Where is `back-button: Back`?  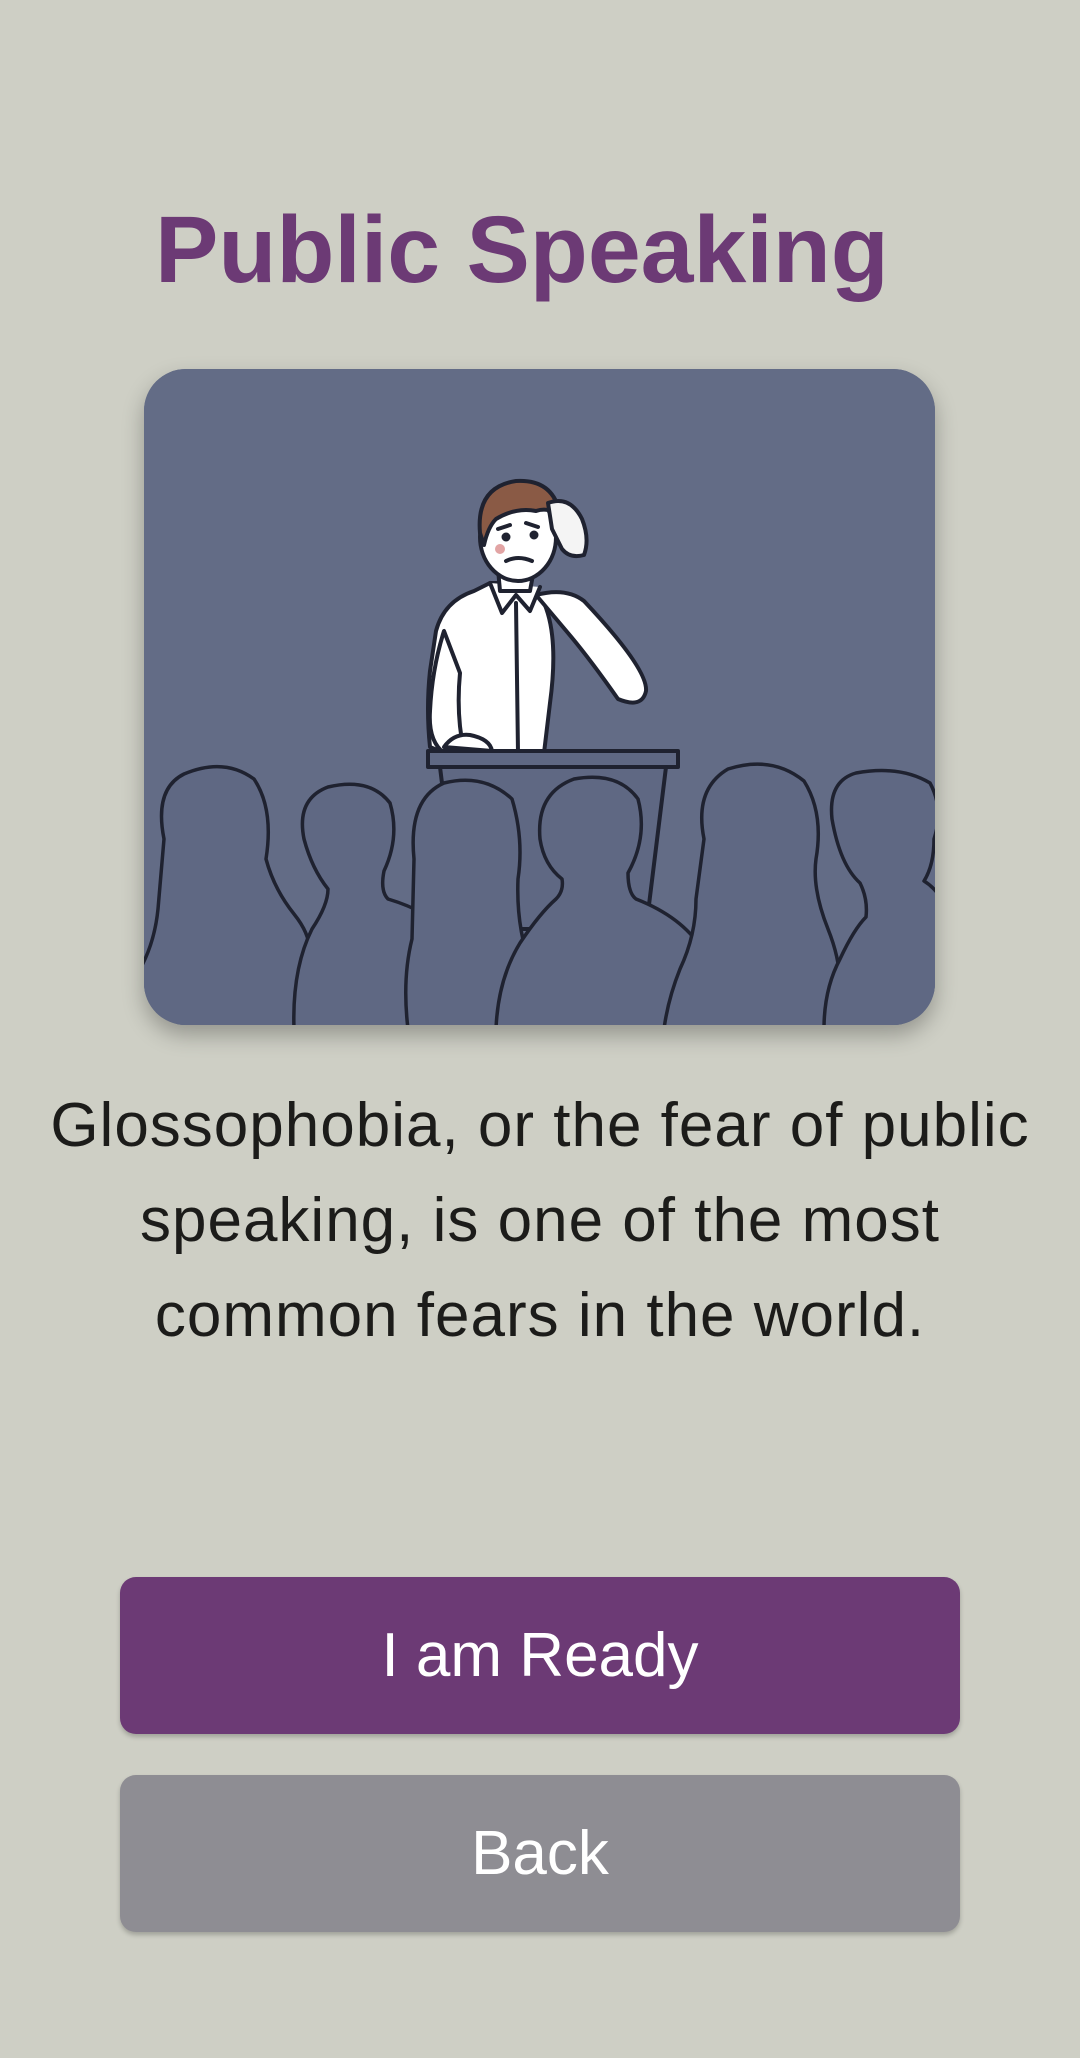
back-button: Back is located at coordinates (540, 1853).